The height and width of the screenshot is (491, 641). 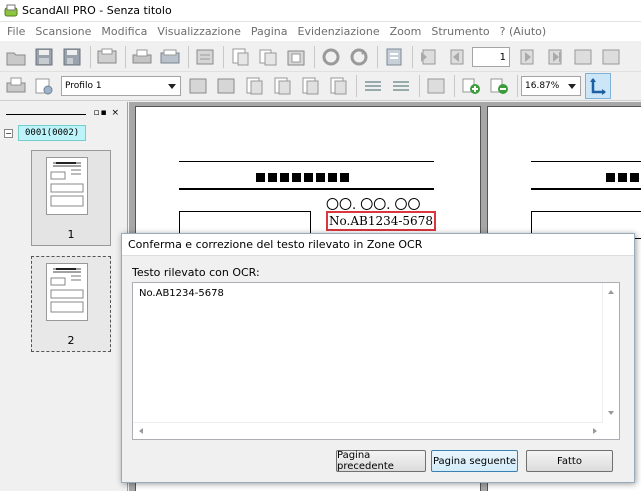 I want to click on thumbnail-number: 1, so click(x=71, y=234).